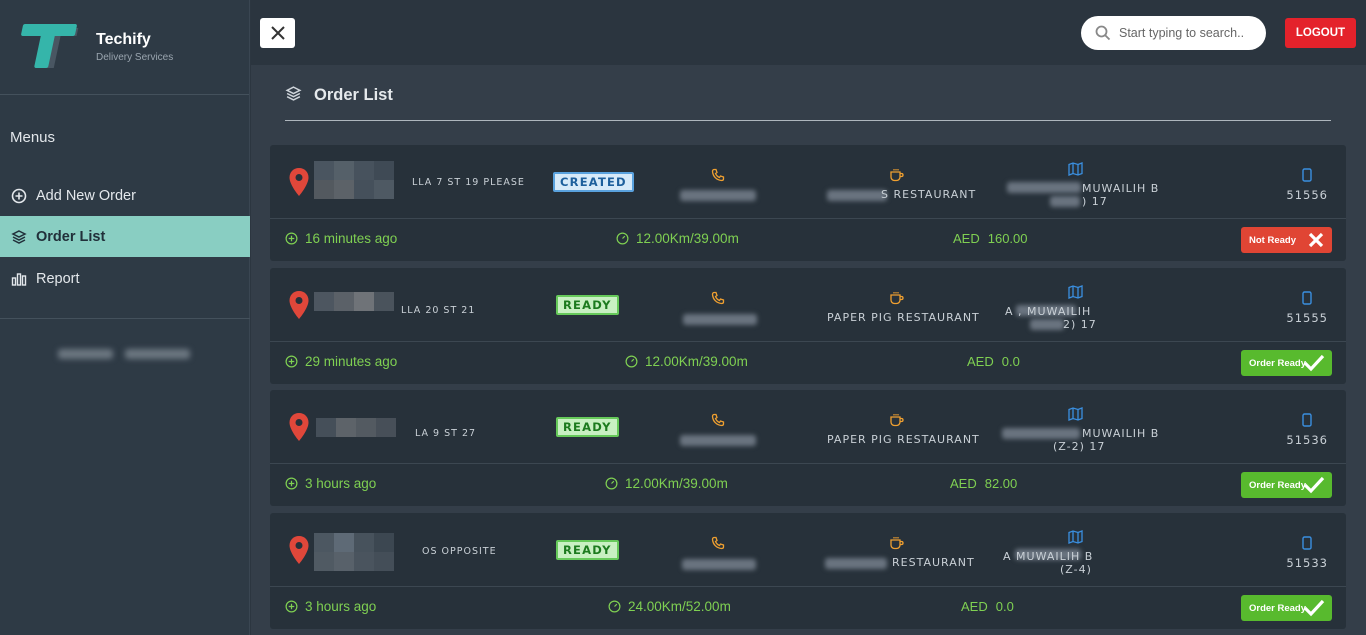 This screenshot has height=635, width=1366. I want to click on order-amount: AED 160.00, so click(990, 238).